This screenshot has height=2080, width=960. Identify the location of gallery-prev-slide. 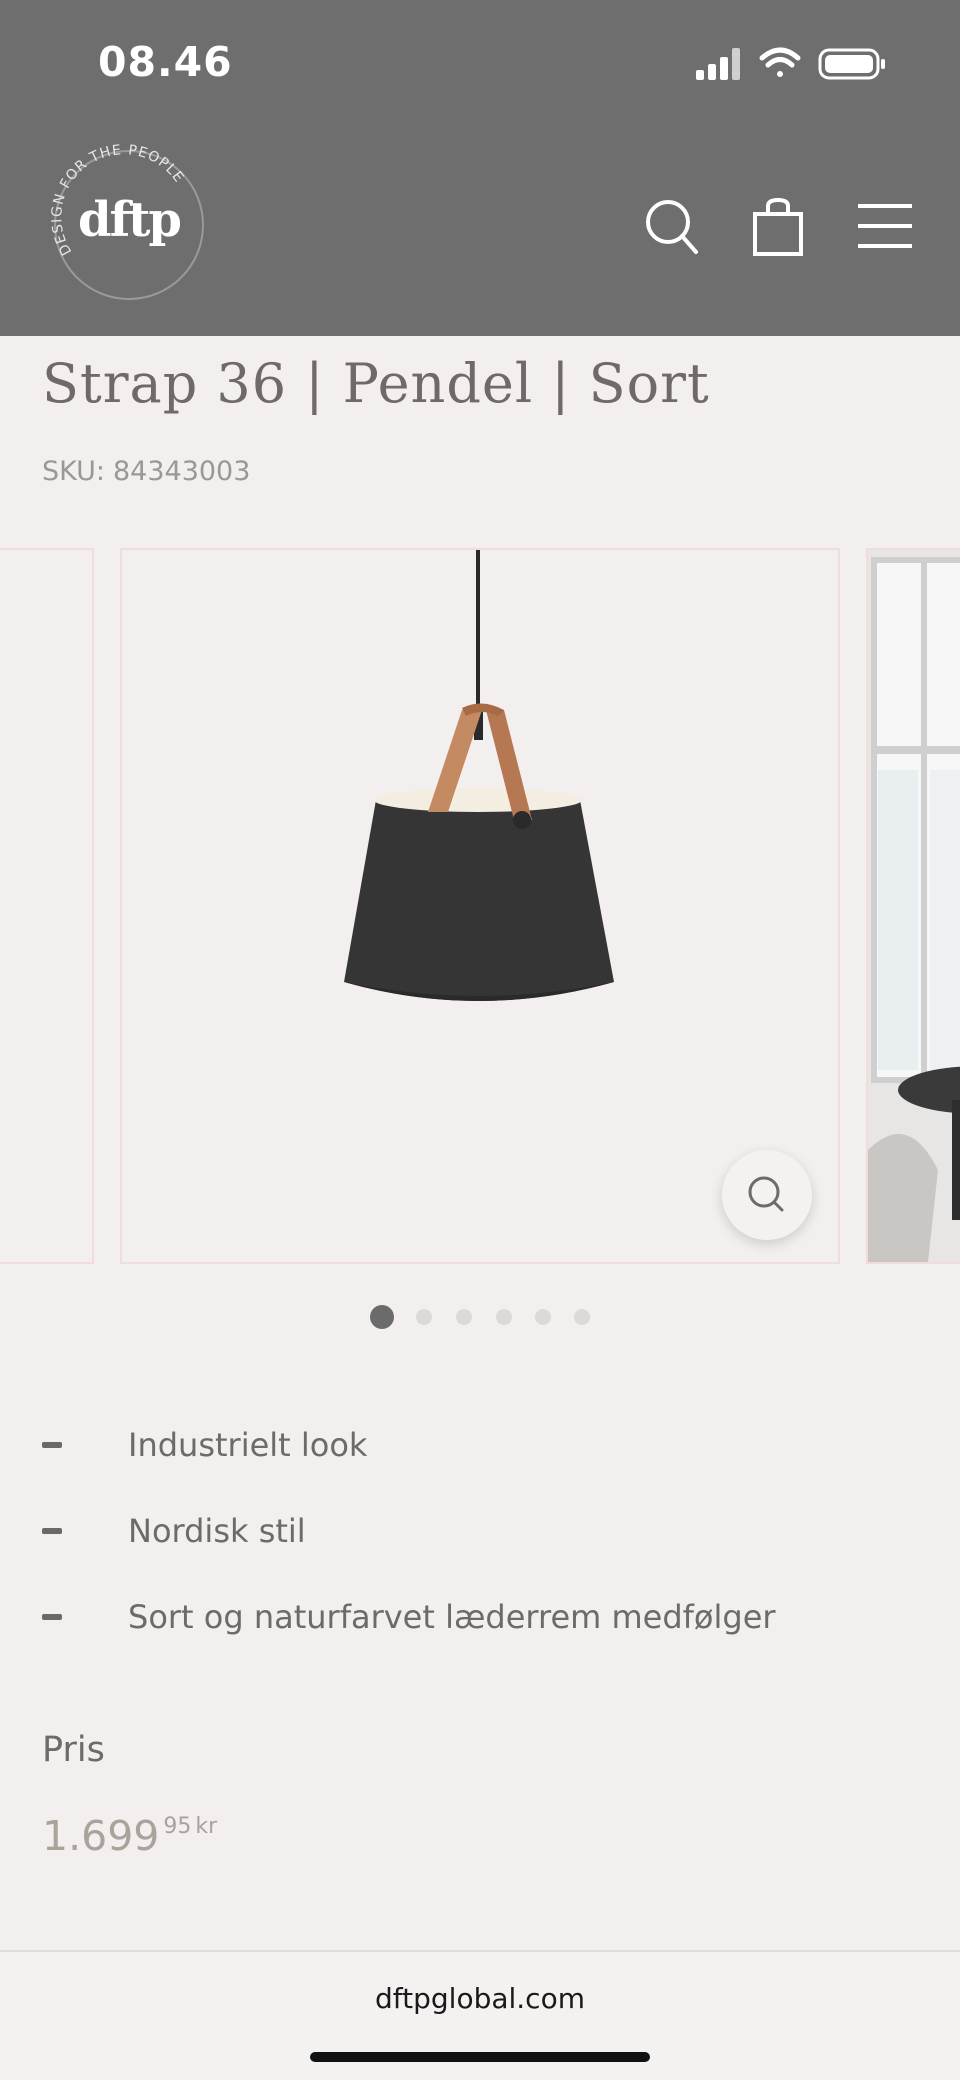
(47, 906).